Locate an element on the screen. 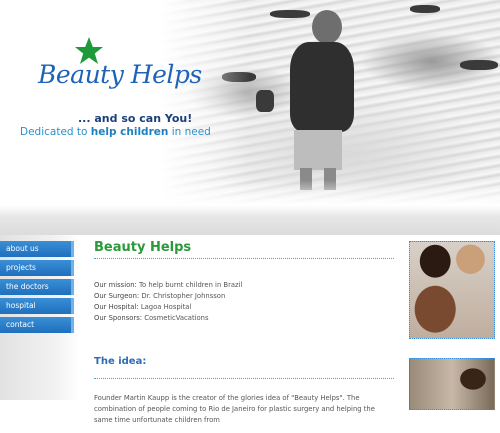  logo: Beauty Helps is located at coordinates (118, 72).